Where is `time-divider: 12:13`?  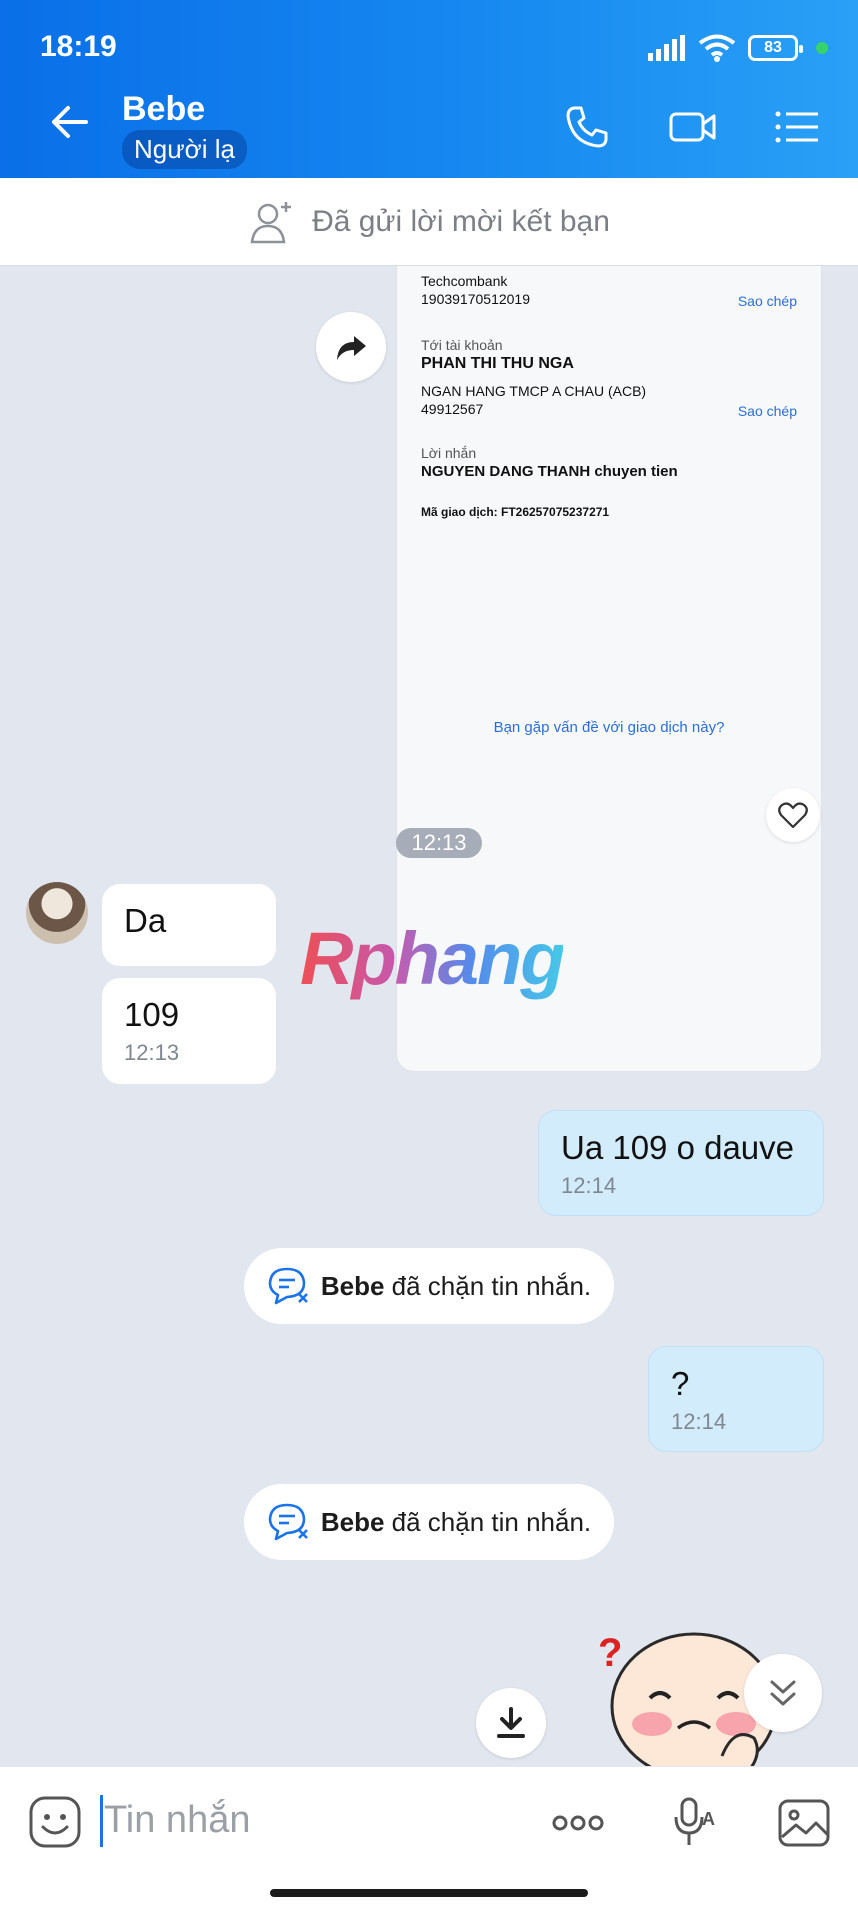
time-divider: 12:13 is located at coordinates (439, 843).